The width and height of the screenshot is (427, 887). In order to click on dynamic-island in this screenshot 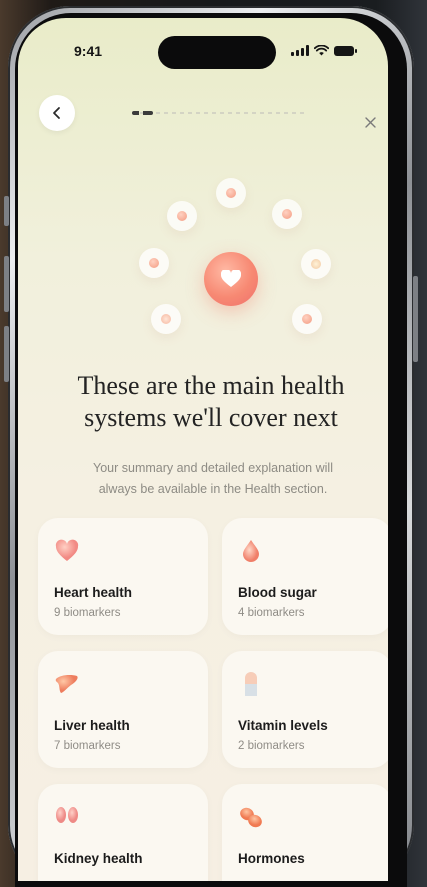, I will do `click(217, 52)`.